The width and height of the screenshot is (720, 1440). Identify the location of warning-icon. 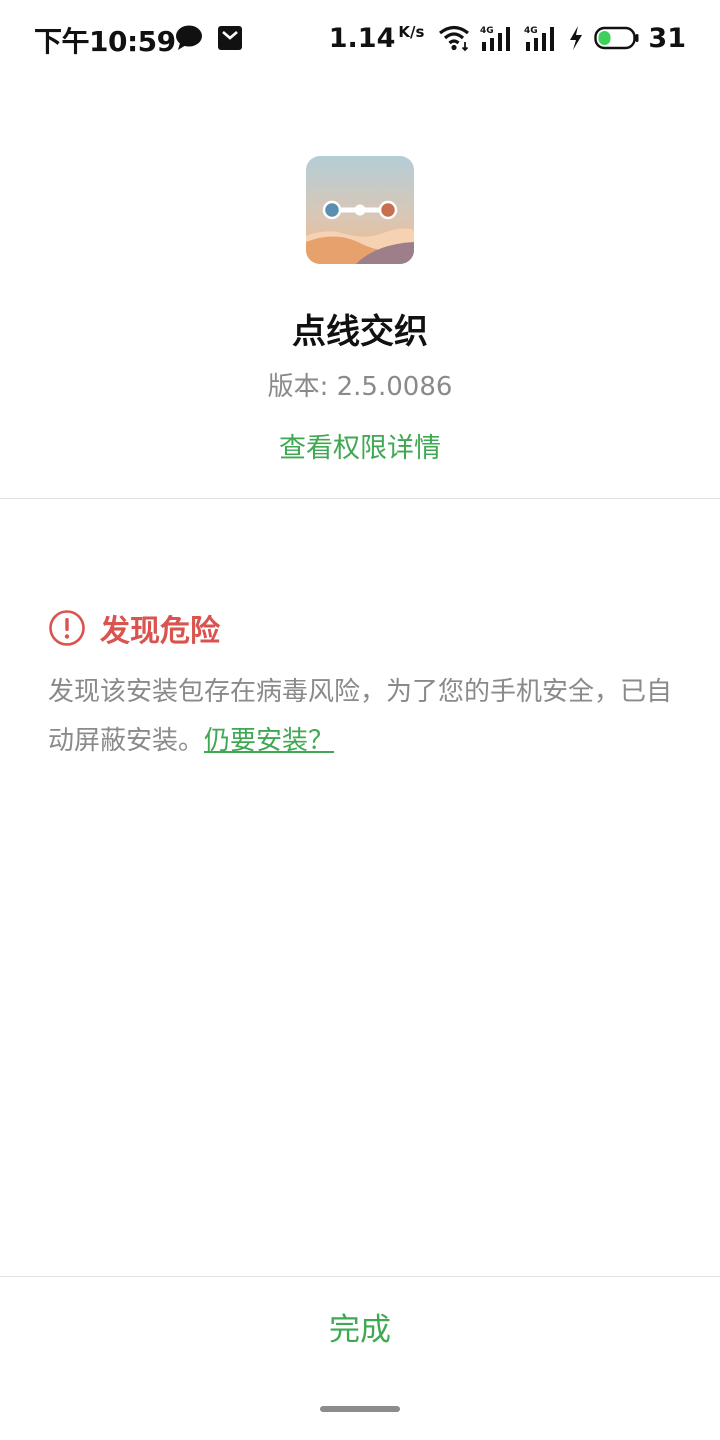
(67, 628).